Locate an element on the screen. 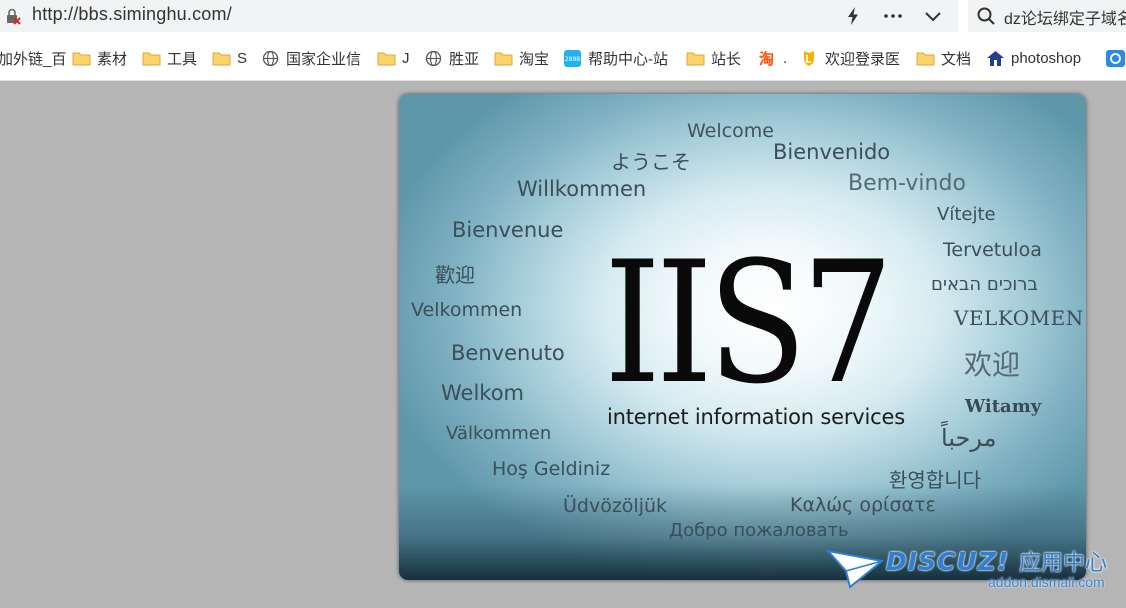  watermark-brand: DISCUZ! 应用中心 is located at coordinates (996, 561).